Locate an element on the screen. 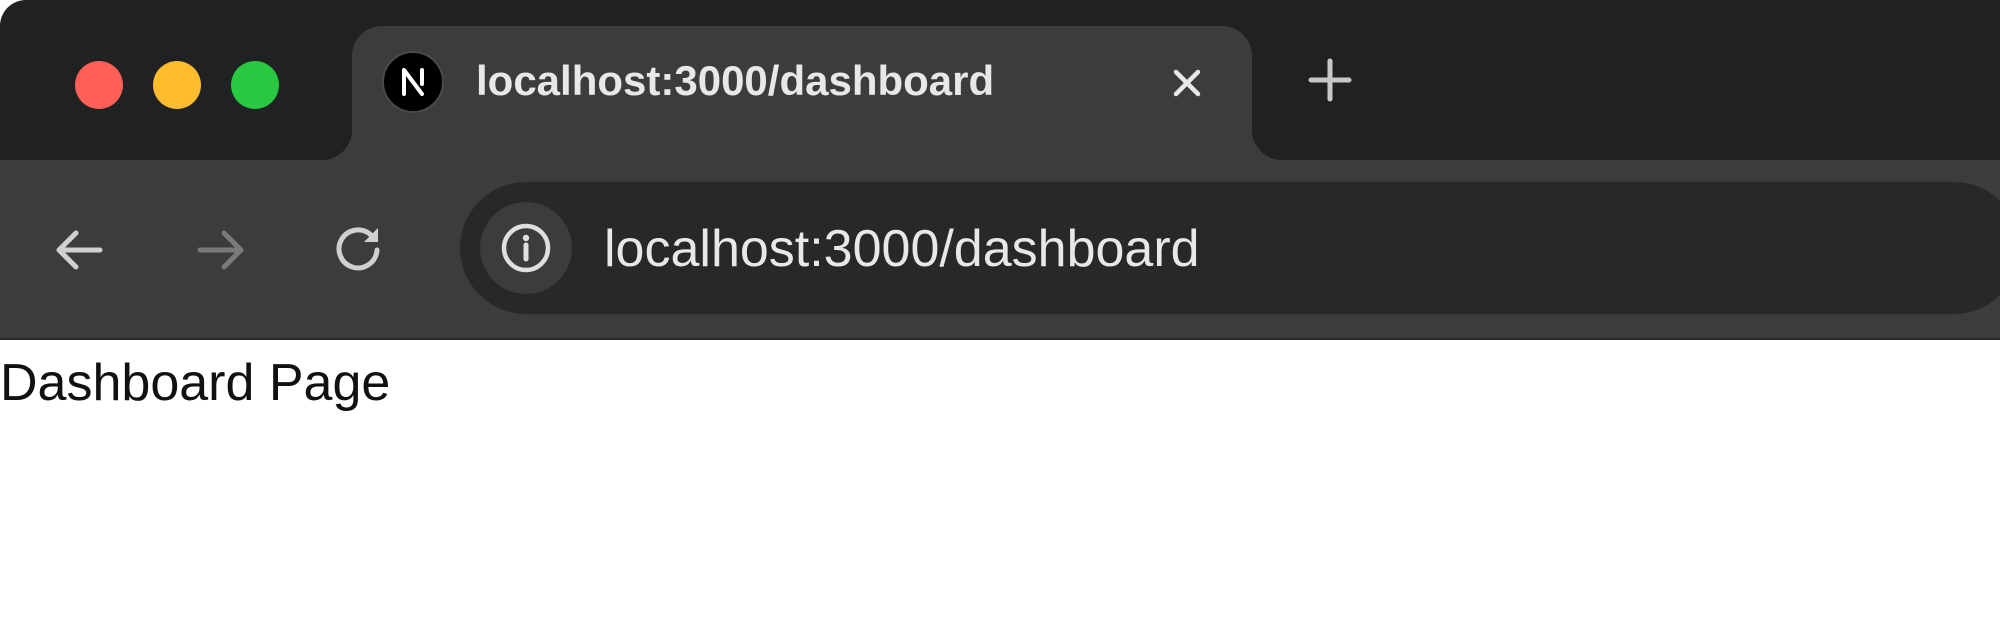 This screenshot has height=643, width=2000. plus-icon is located at coordinates (1330, 80).